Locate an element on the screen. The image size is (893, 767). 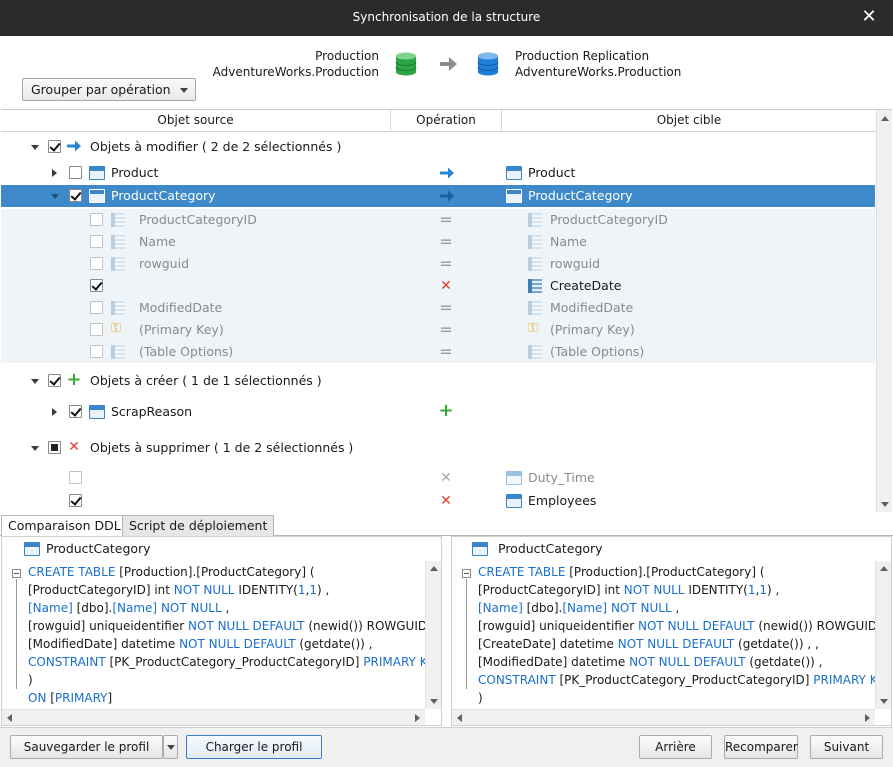
table-row-productcategory: ProductCategory ProductCategory is located at coordinates (438, 196).